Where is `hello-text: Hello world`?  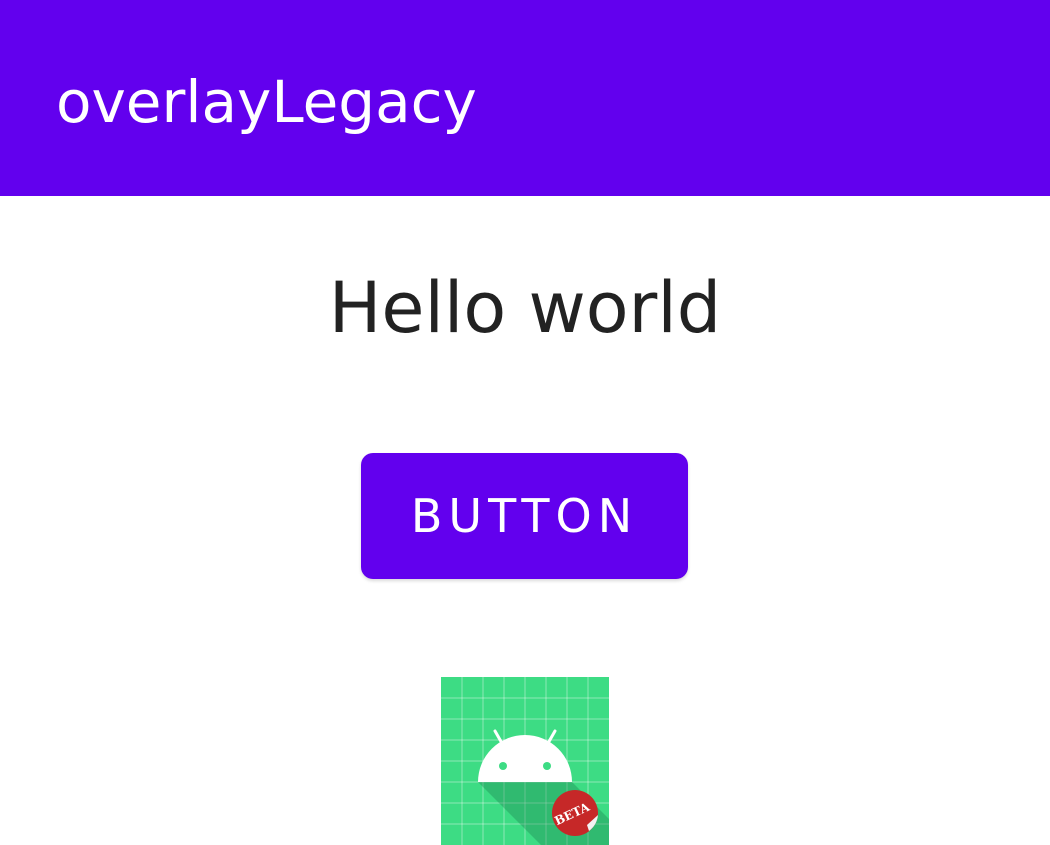
hello-text: Hello world is located at coordinates (525, 308).